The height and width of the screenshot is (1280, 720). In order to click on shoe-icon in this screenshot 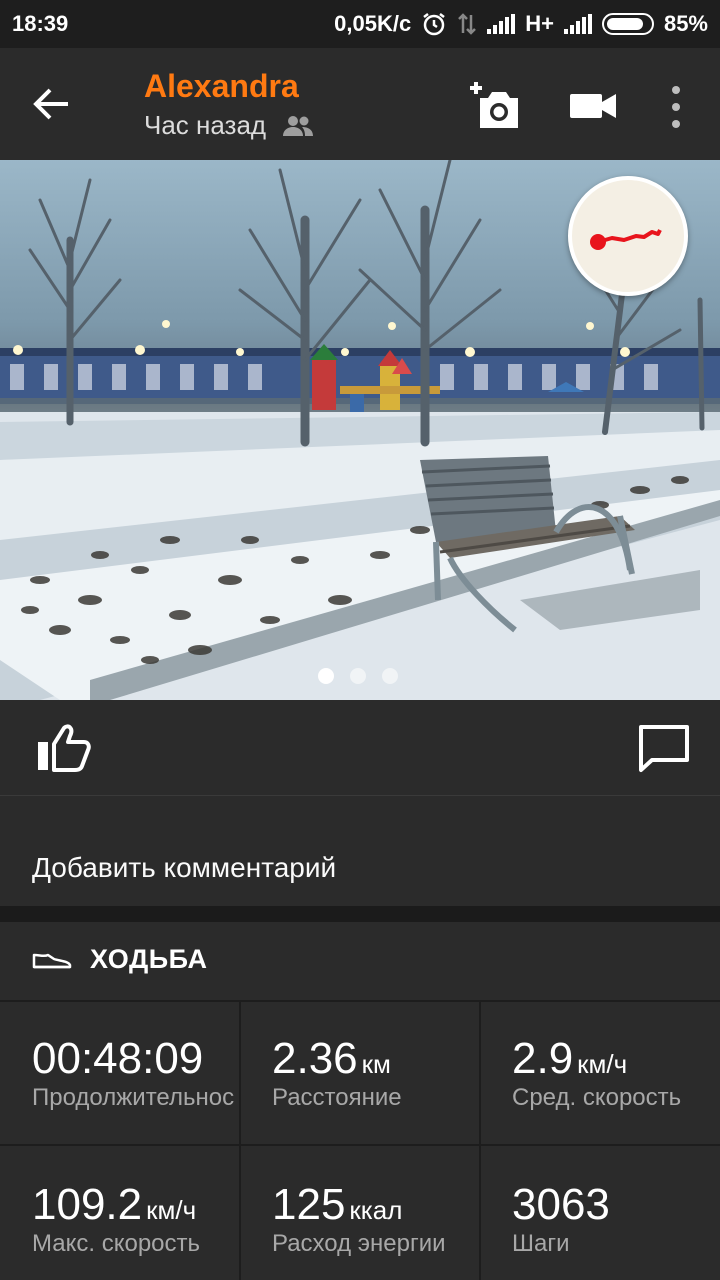, I will do `click(52, 960)`.